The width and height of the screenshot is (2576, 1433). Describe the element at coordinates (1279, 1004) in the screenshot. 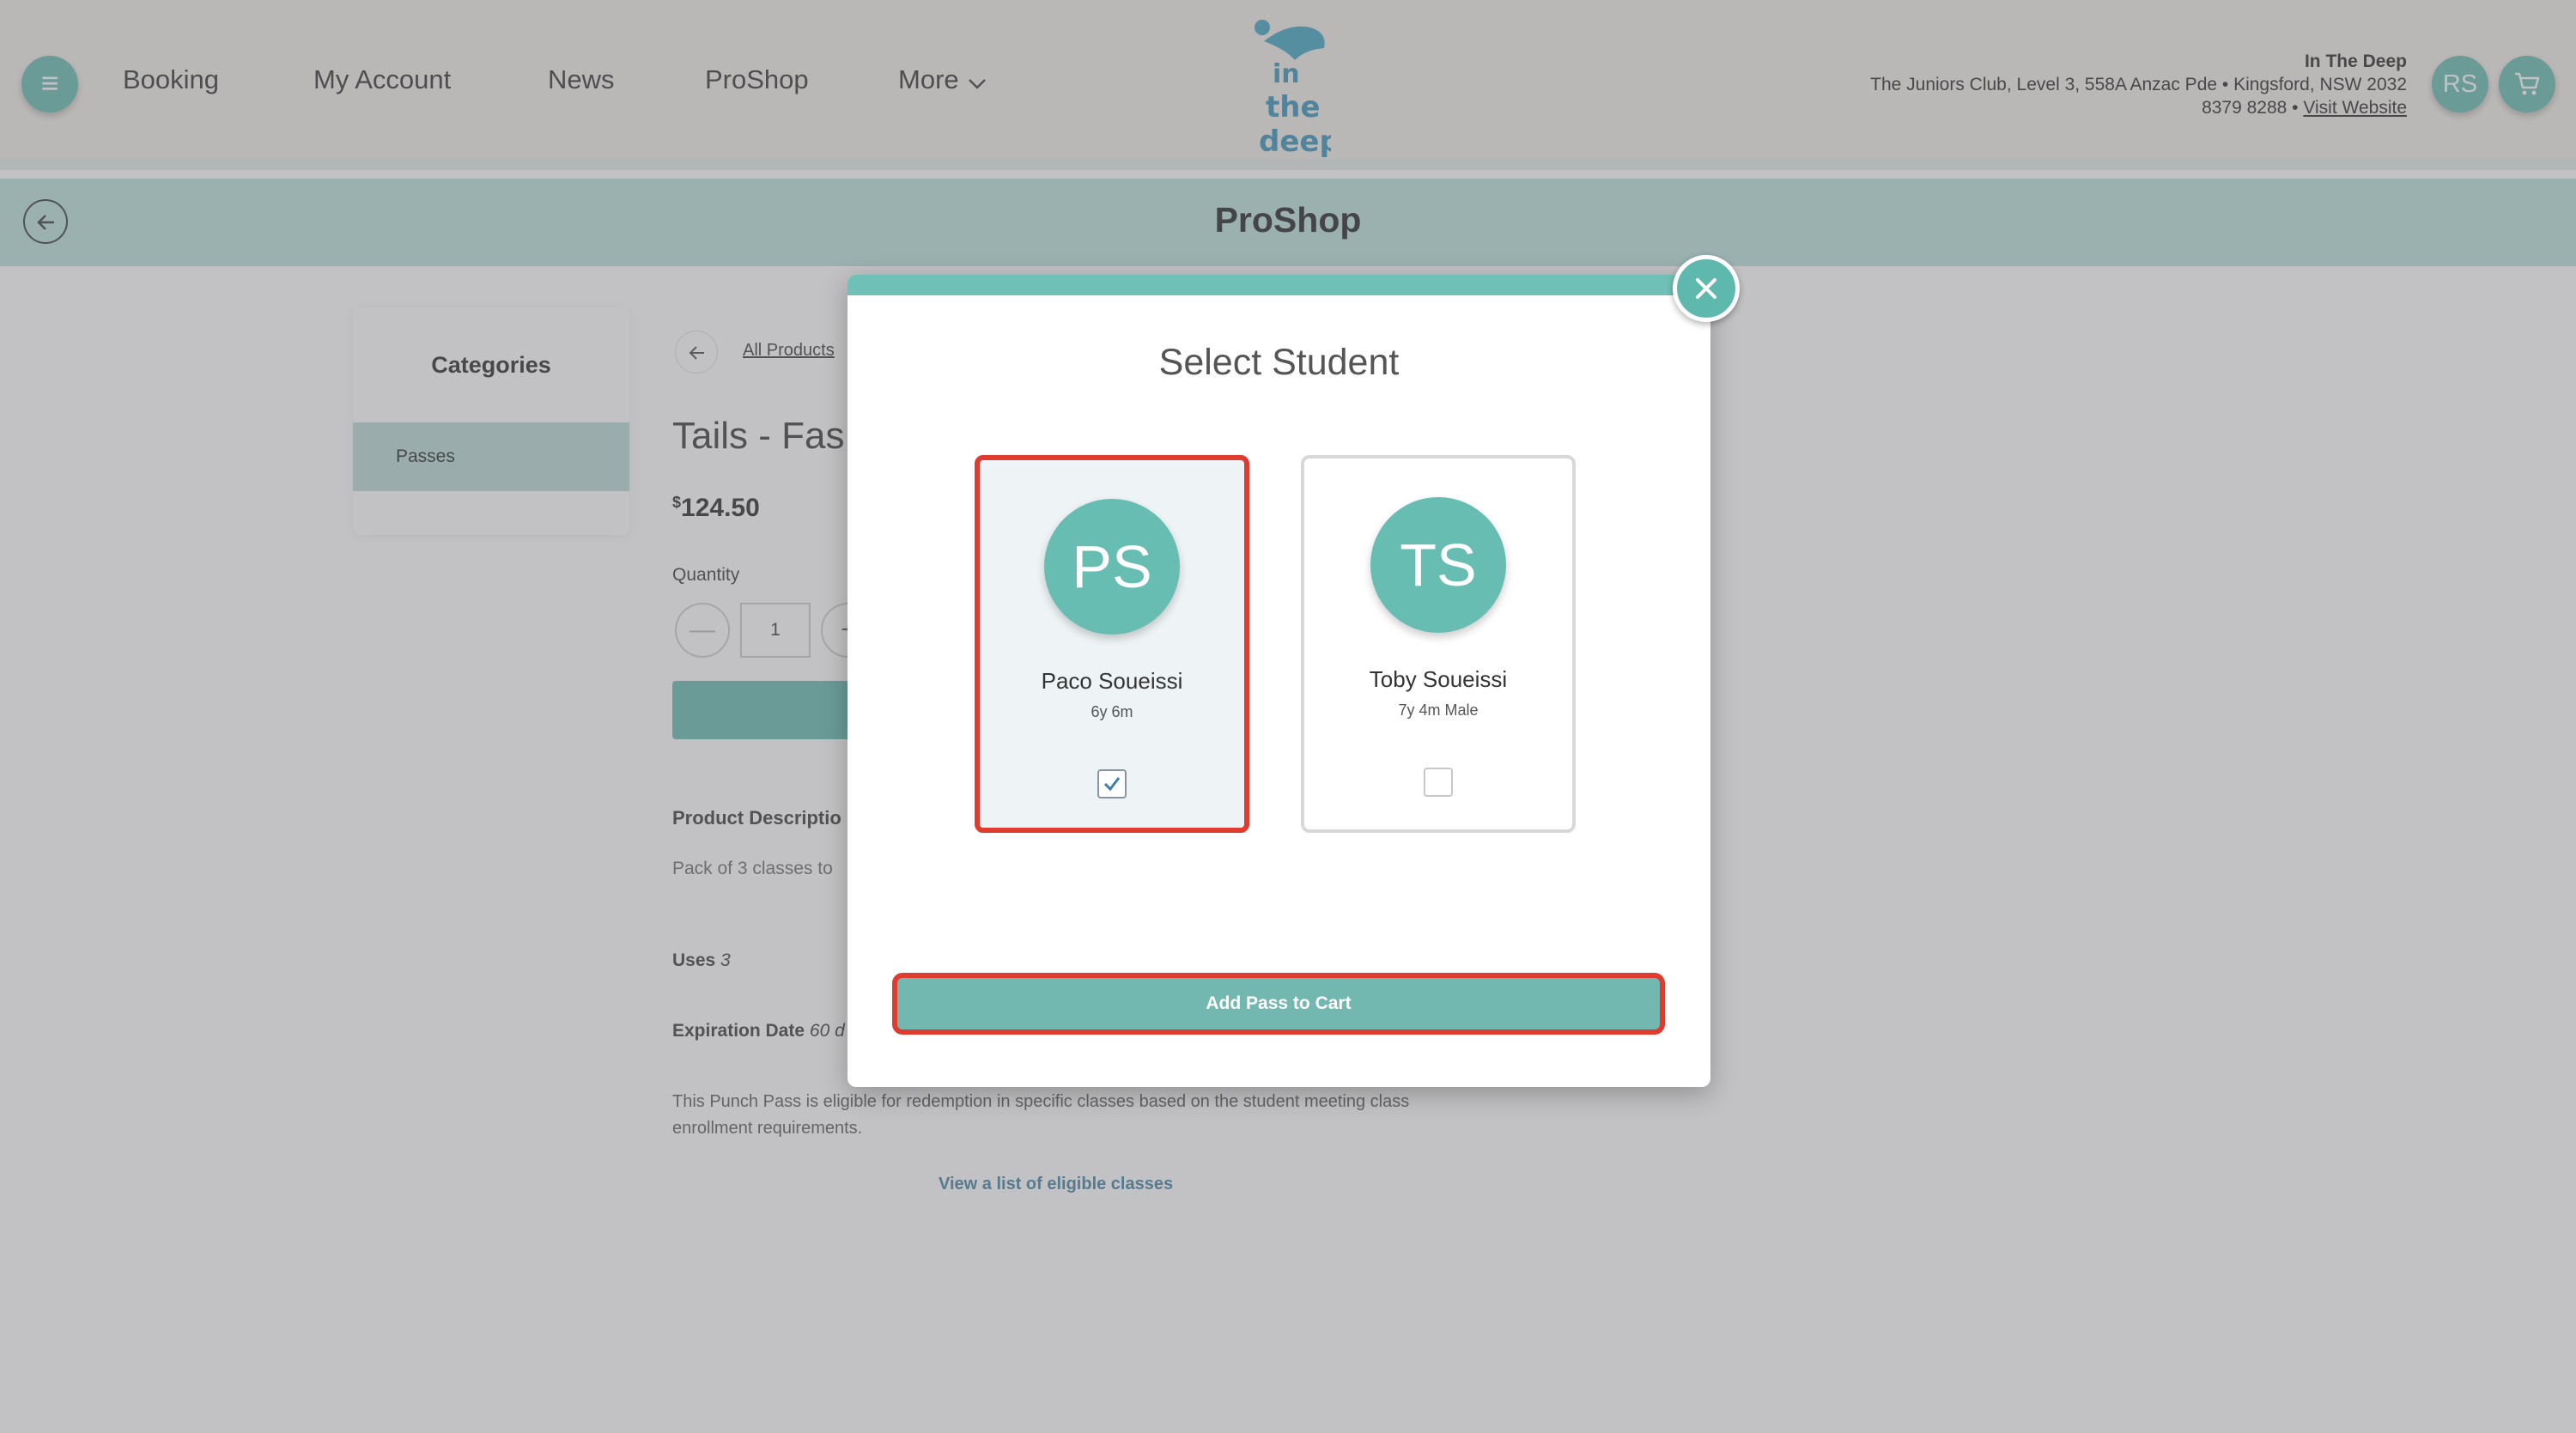

I see `add-pass-to-cart-button: Add Pass to Cart` at that location.